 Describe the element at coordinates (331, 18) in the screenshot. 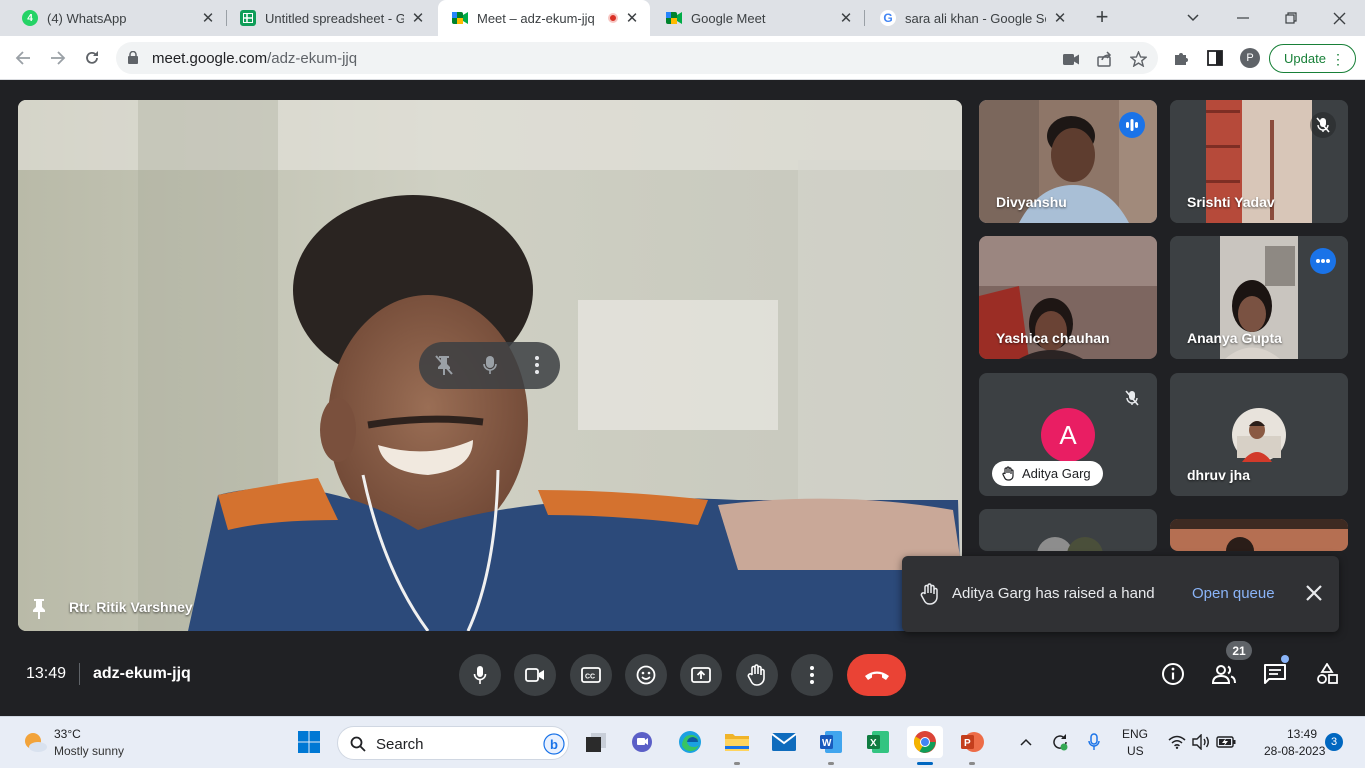

I see `tab-spreadsheet: Untitled spreadsheet - Go ✕` at that location.